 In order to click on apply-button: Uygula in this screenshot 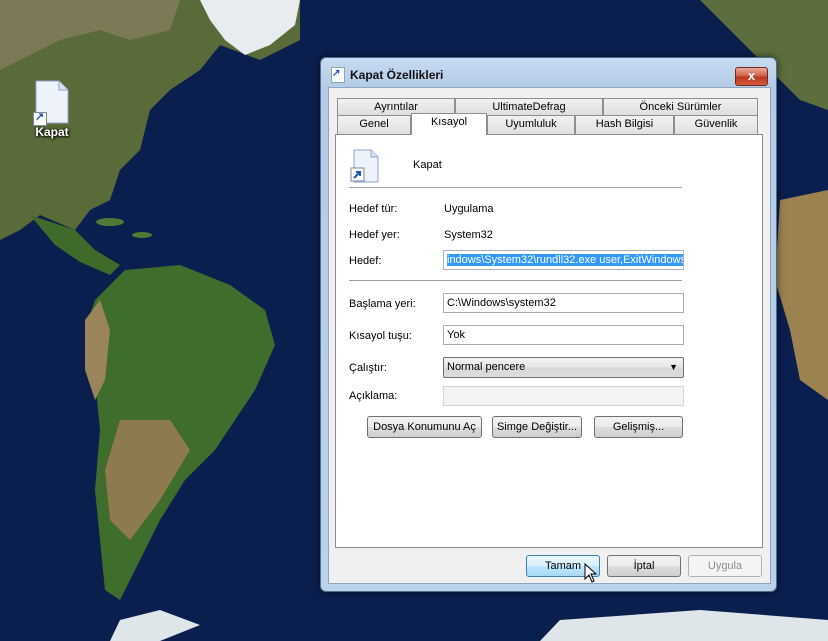, I will do `click(725, 566)`.